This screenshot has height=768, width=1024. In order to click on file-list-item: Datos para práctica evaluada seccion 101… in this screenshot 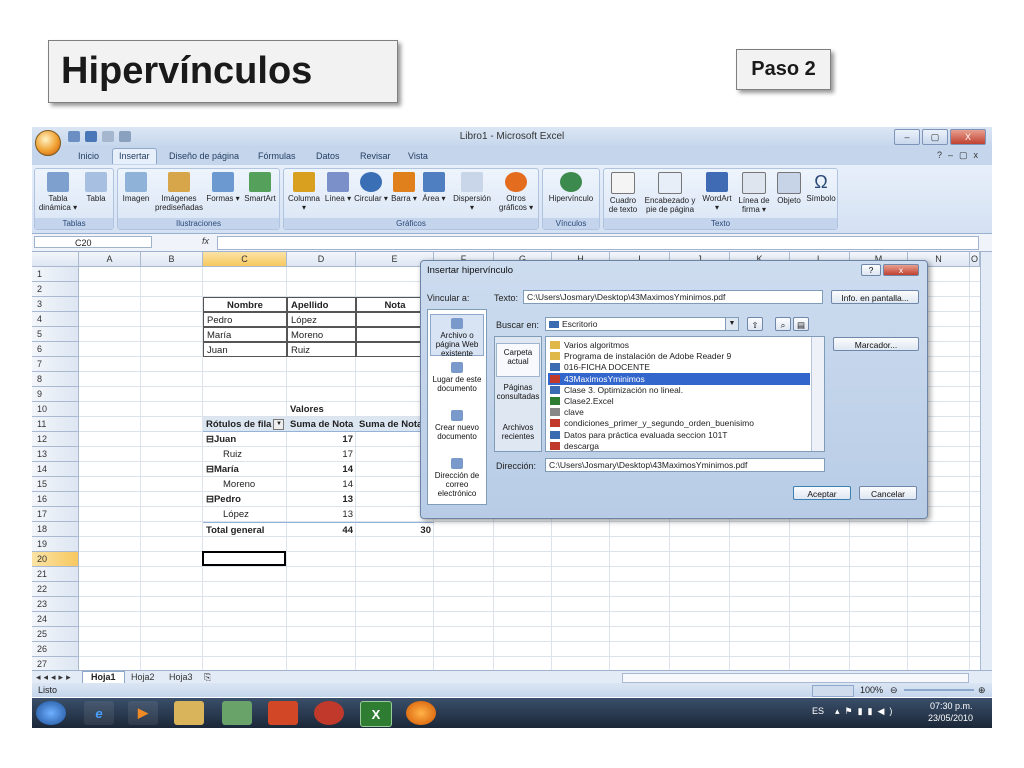, I will do `click(679, 435)`.